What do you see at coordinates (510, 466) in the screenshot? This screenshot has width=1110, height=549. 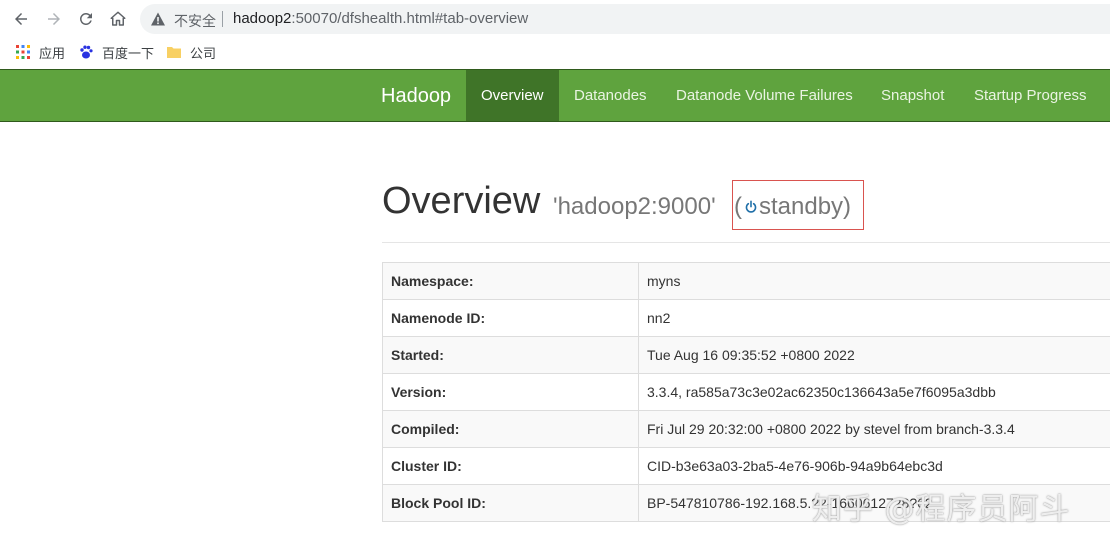 I see `row-key: Cluster ID:` at bounding box center [510, 466].